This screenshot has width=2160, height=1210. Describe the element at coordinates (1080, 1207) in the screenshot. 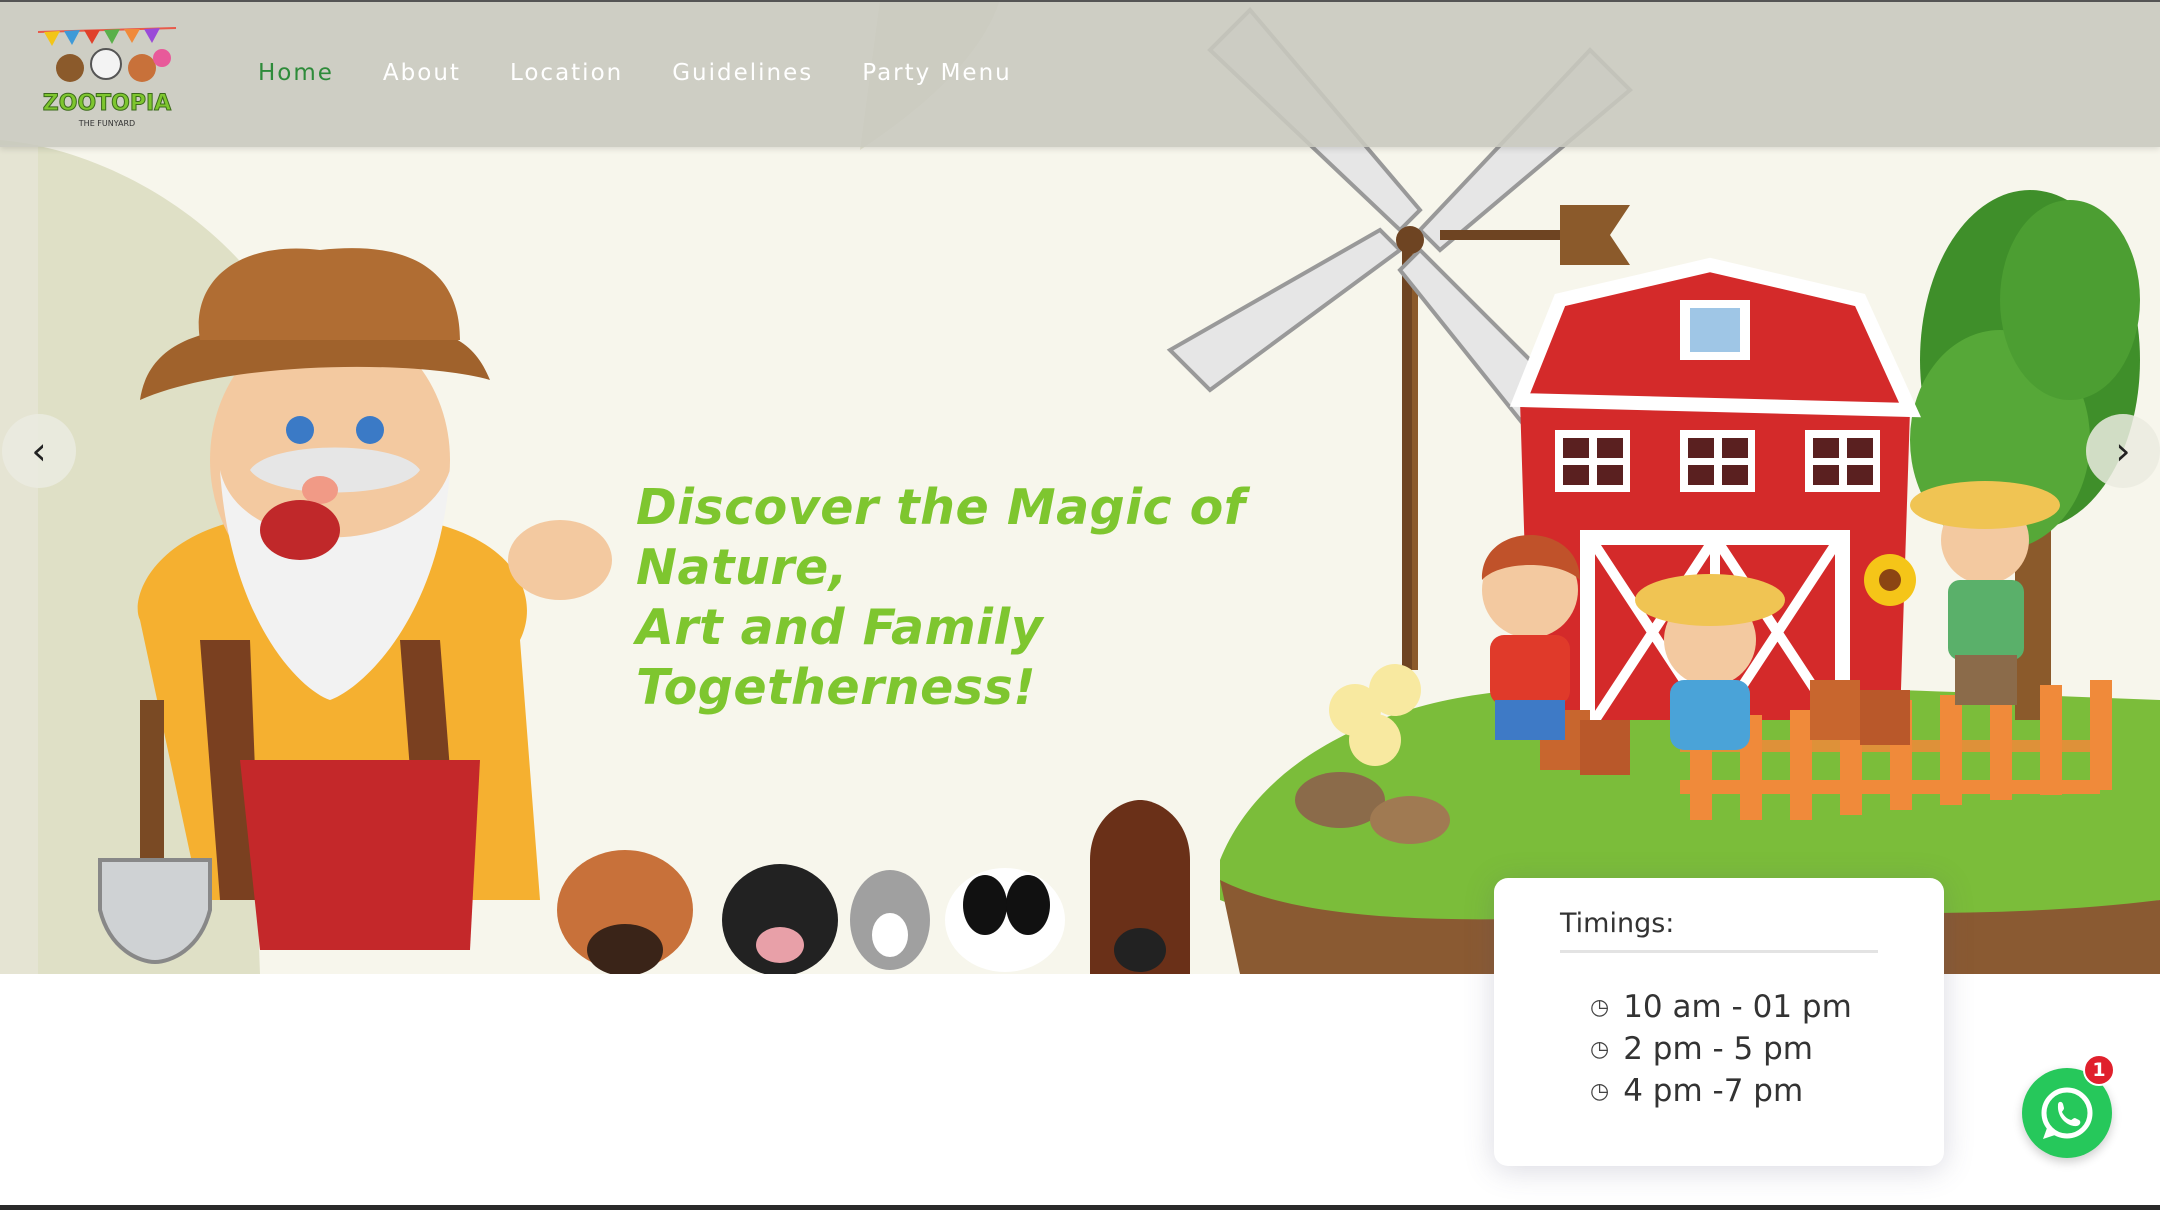

I see `bottom-border` at that location.